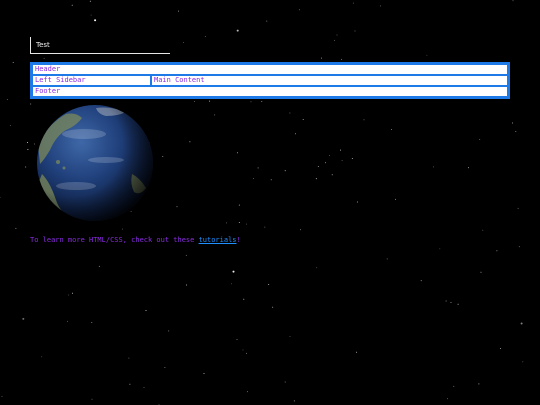 Image resolution: width=540 pixels, height=405 pixels. I want to click on layout-grid: Header Left Sidebar Main Content Footer, so click(270, 80).